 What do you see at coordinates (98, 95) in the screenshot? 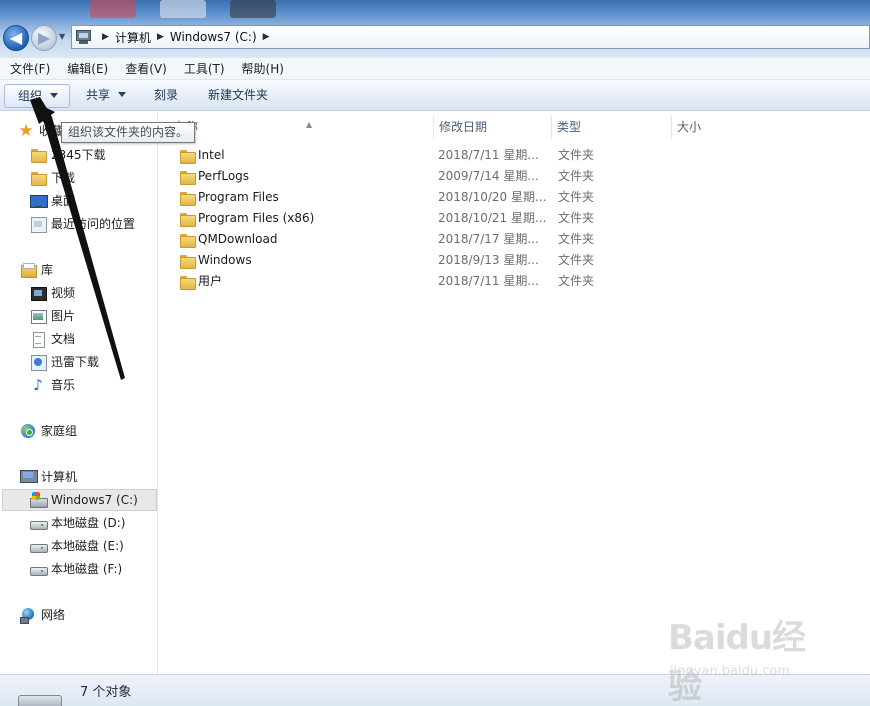
I see `share-label: 共享` at bounding box center [98, 95].